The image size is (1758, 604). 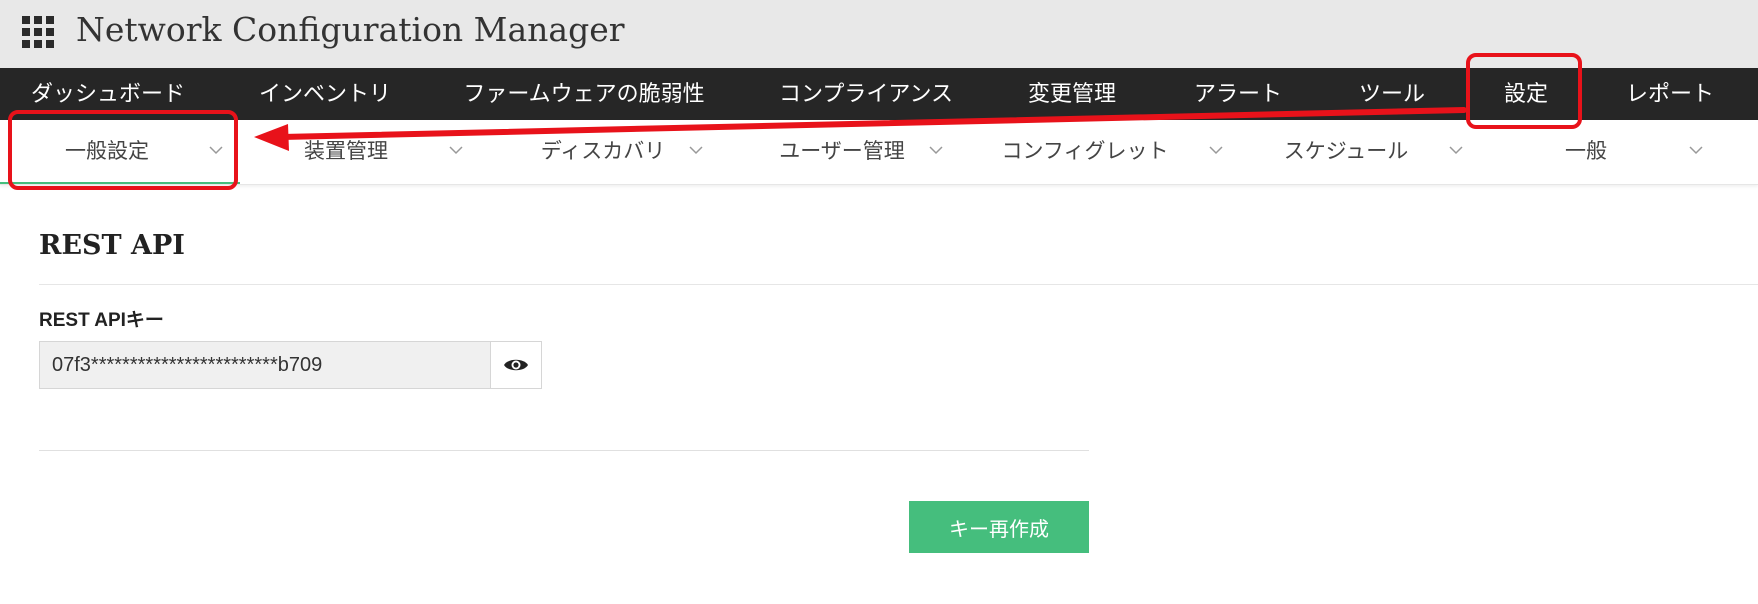 I want to click on rest-api-key-group, so click(x=290, y=365).